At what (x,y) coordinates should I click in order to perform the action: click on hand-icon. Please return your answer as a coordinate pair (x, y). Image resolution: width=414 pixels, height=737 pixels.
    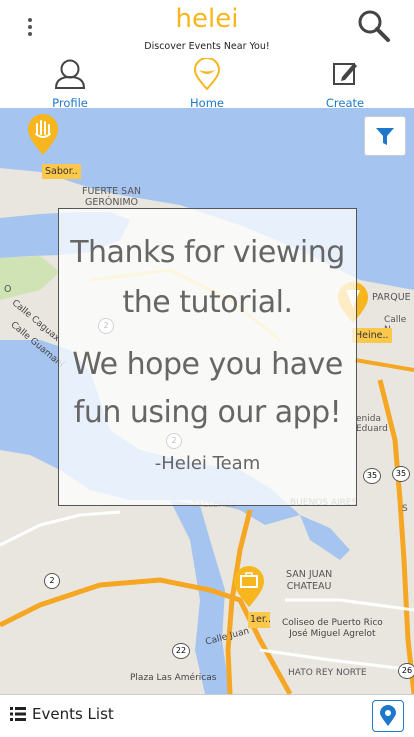
    Looking at the image, I should click on (43, 134).